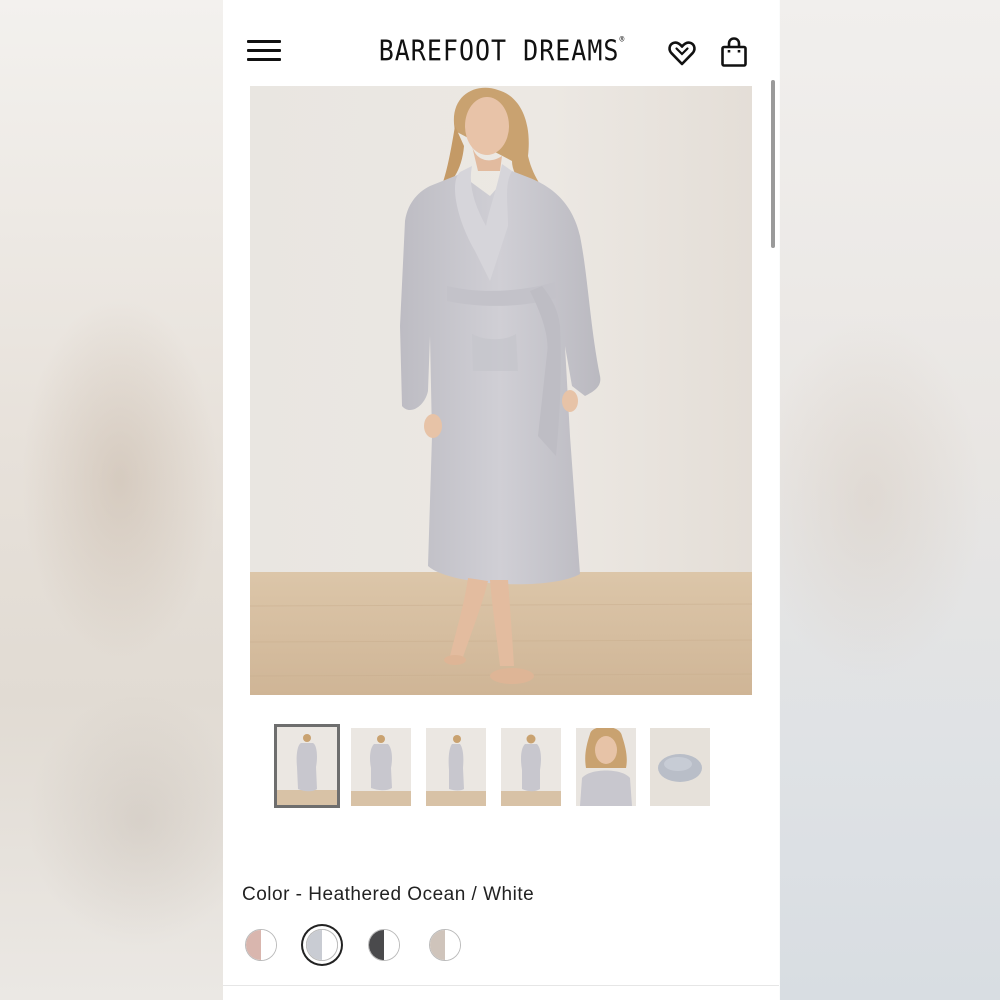  What do you see at coordinates (734, 52) in the screenshot?
I see `shopping-bag-icon` at bounding box center [734, 52].